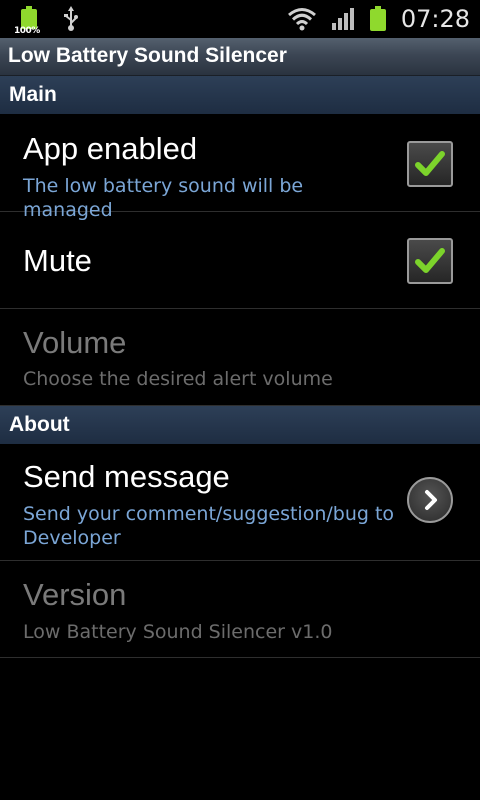 This screenshot has width=480, height=800. I want to click on battery-icon, so click(377, 18).